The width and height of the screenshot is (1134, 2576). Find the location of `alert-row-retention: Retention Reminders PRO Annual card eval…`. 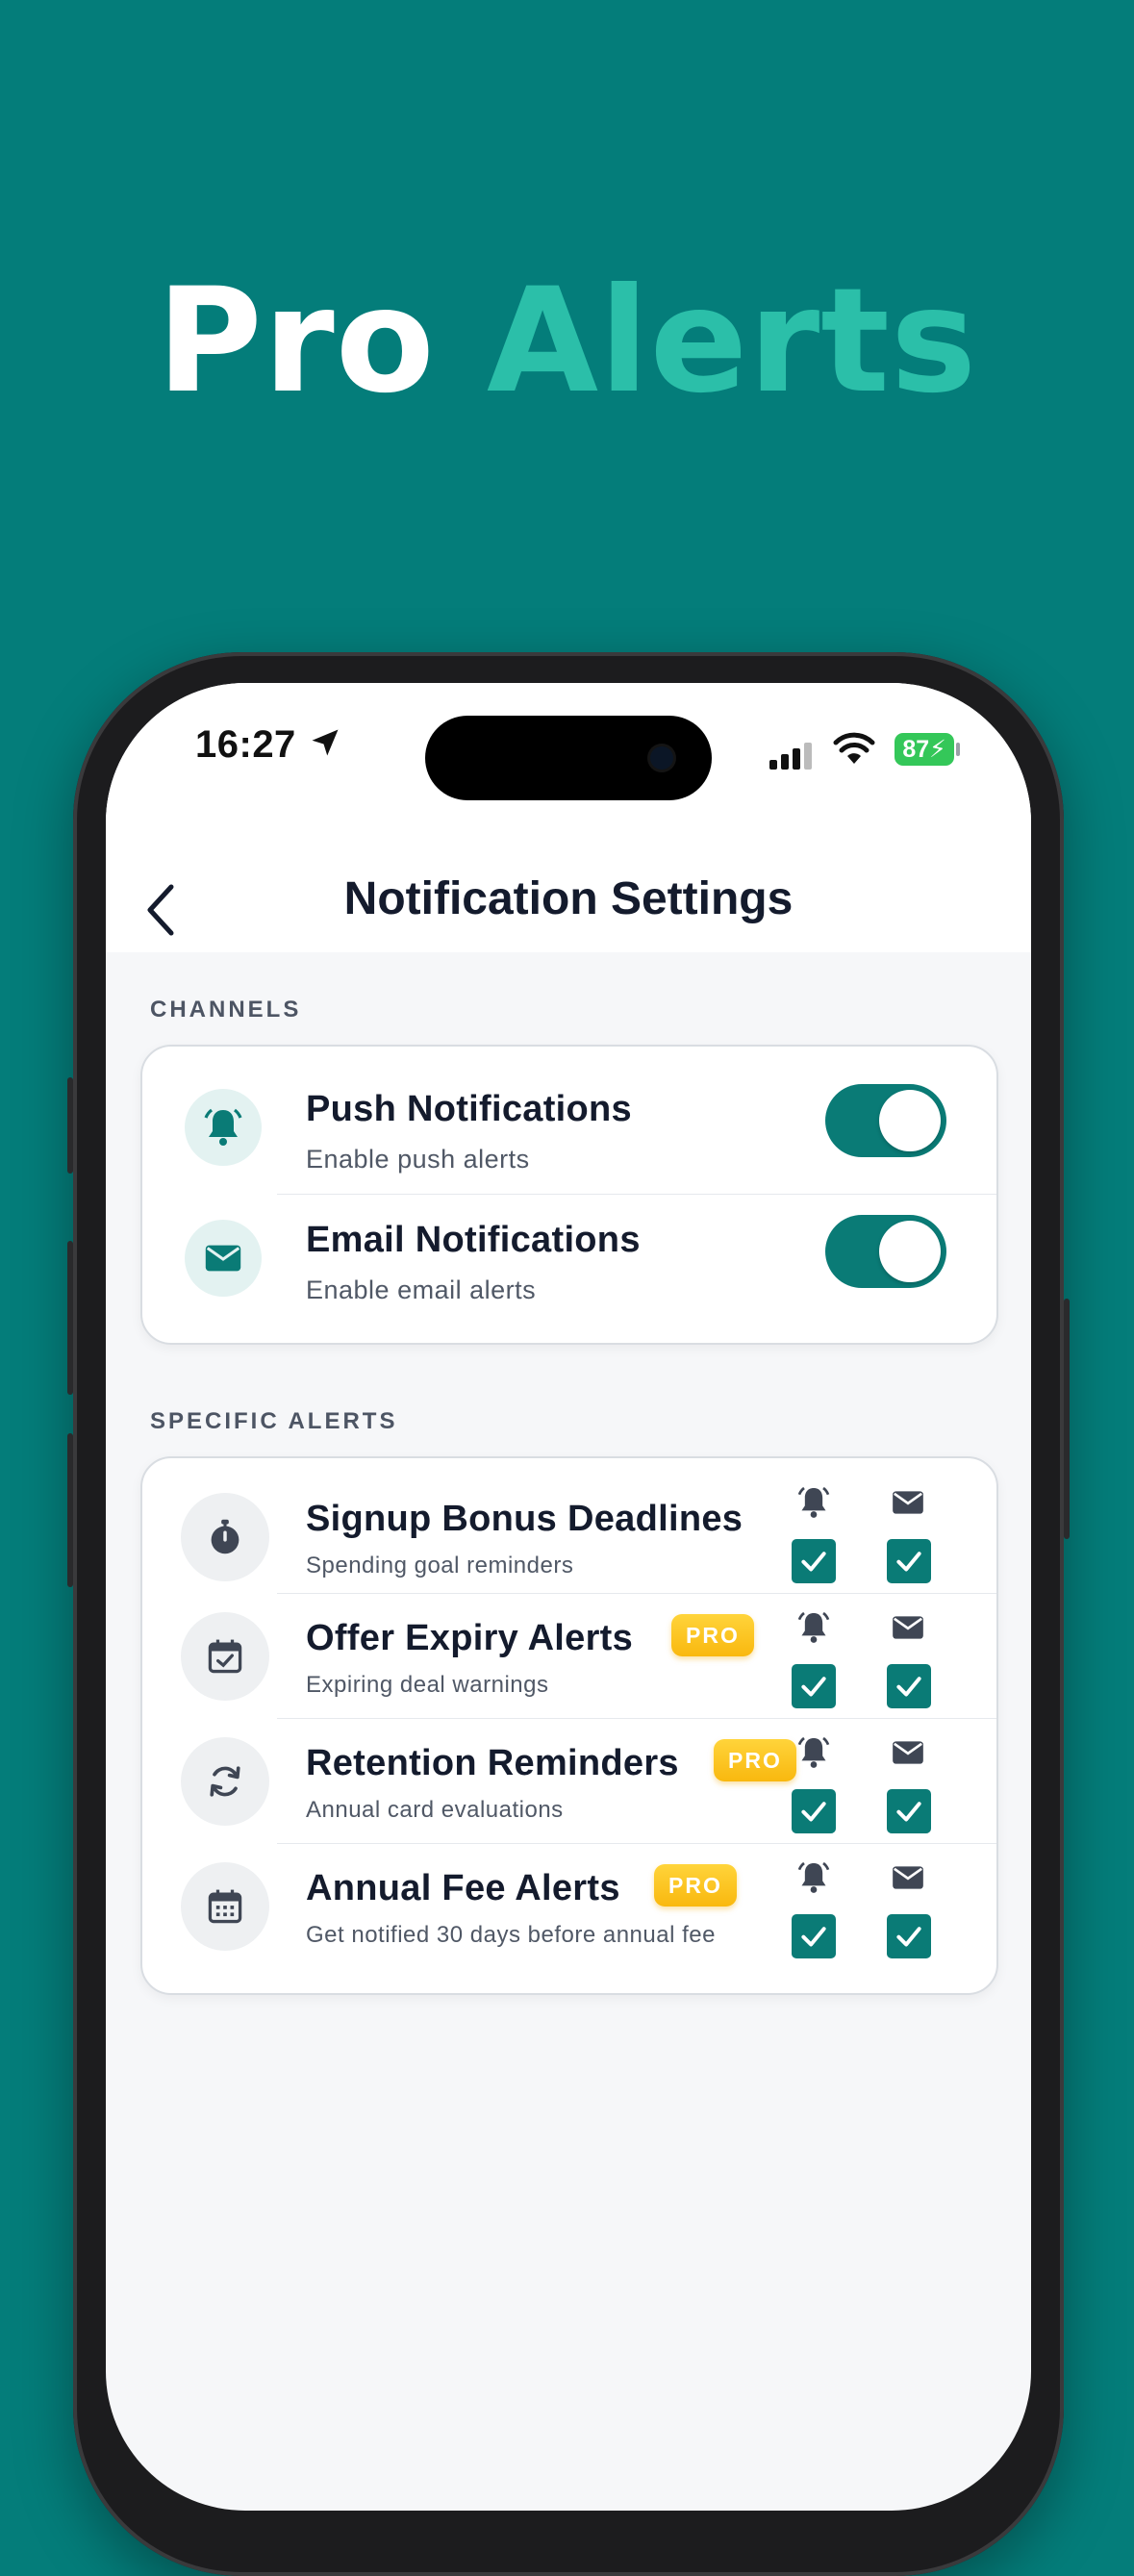

alert-row-retention: Retention Reminders PRO Annual card eval… is located at coordinates (569, 1781).